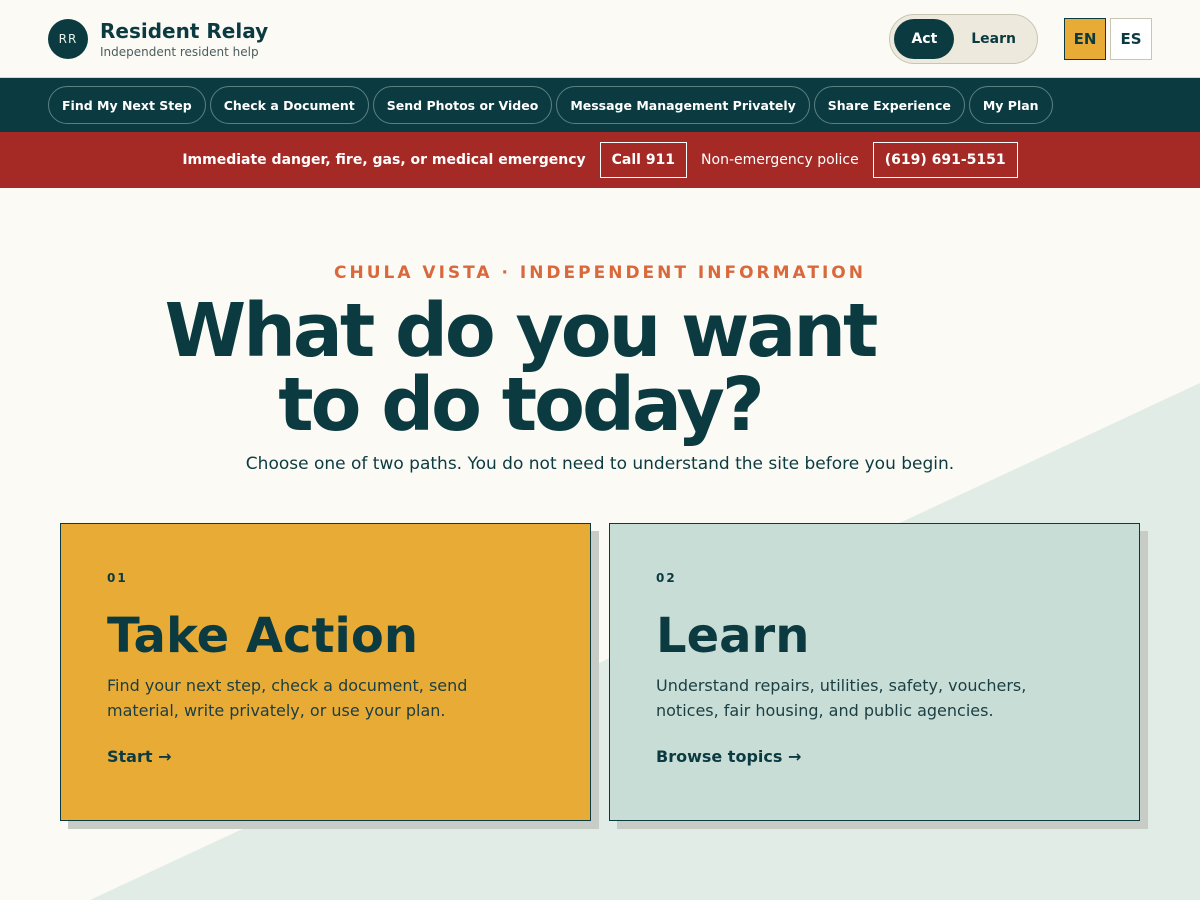 This screenshot has width=1200, height=900. What do you see at coordinates (1131, 38) in the screenshot?
I see `language-es-button: ES` at bounding box center [1131, 38].